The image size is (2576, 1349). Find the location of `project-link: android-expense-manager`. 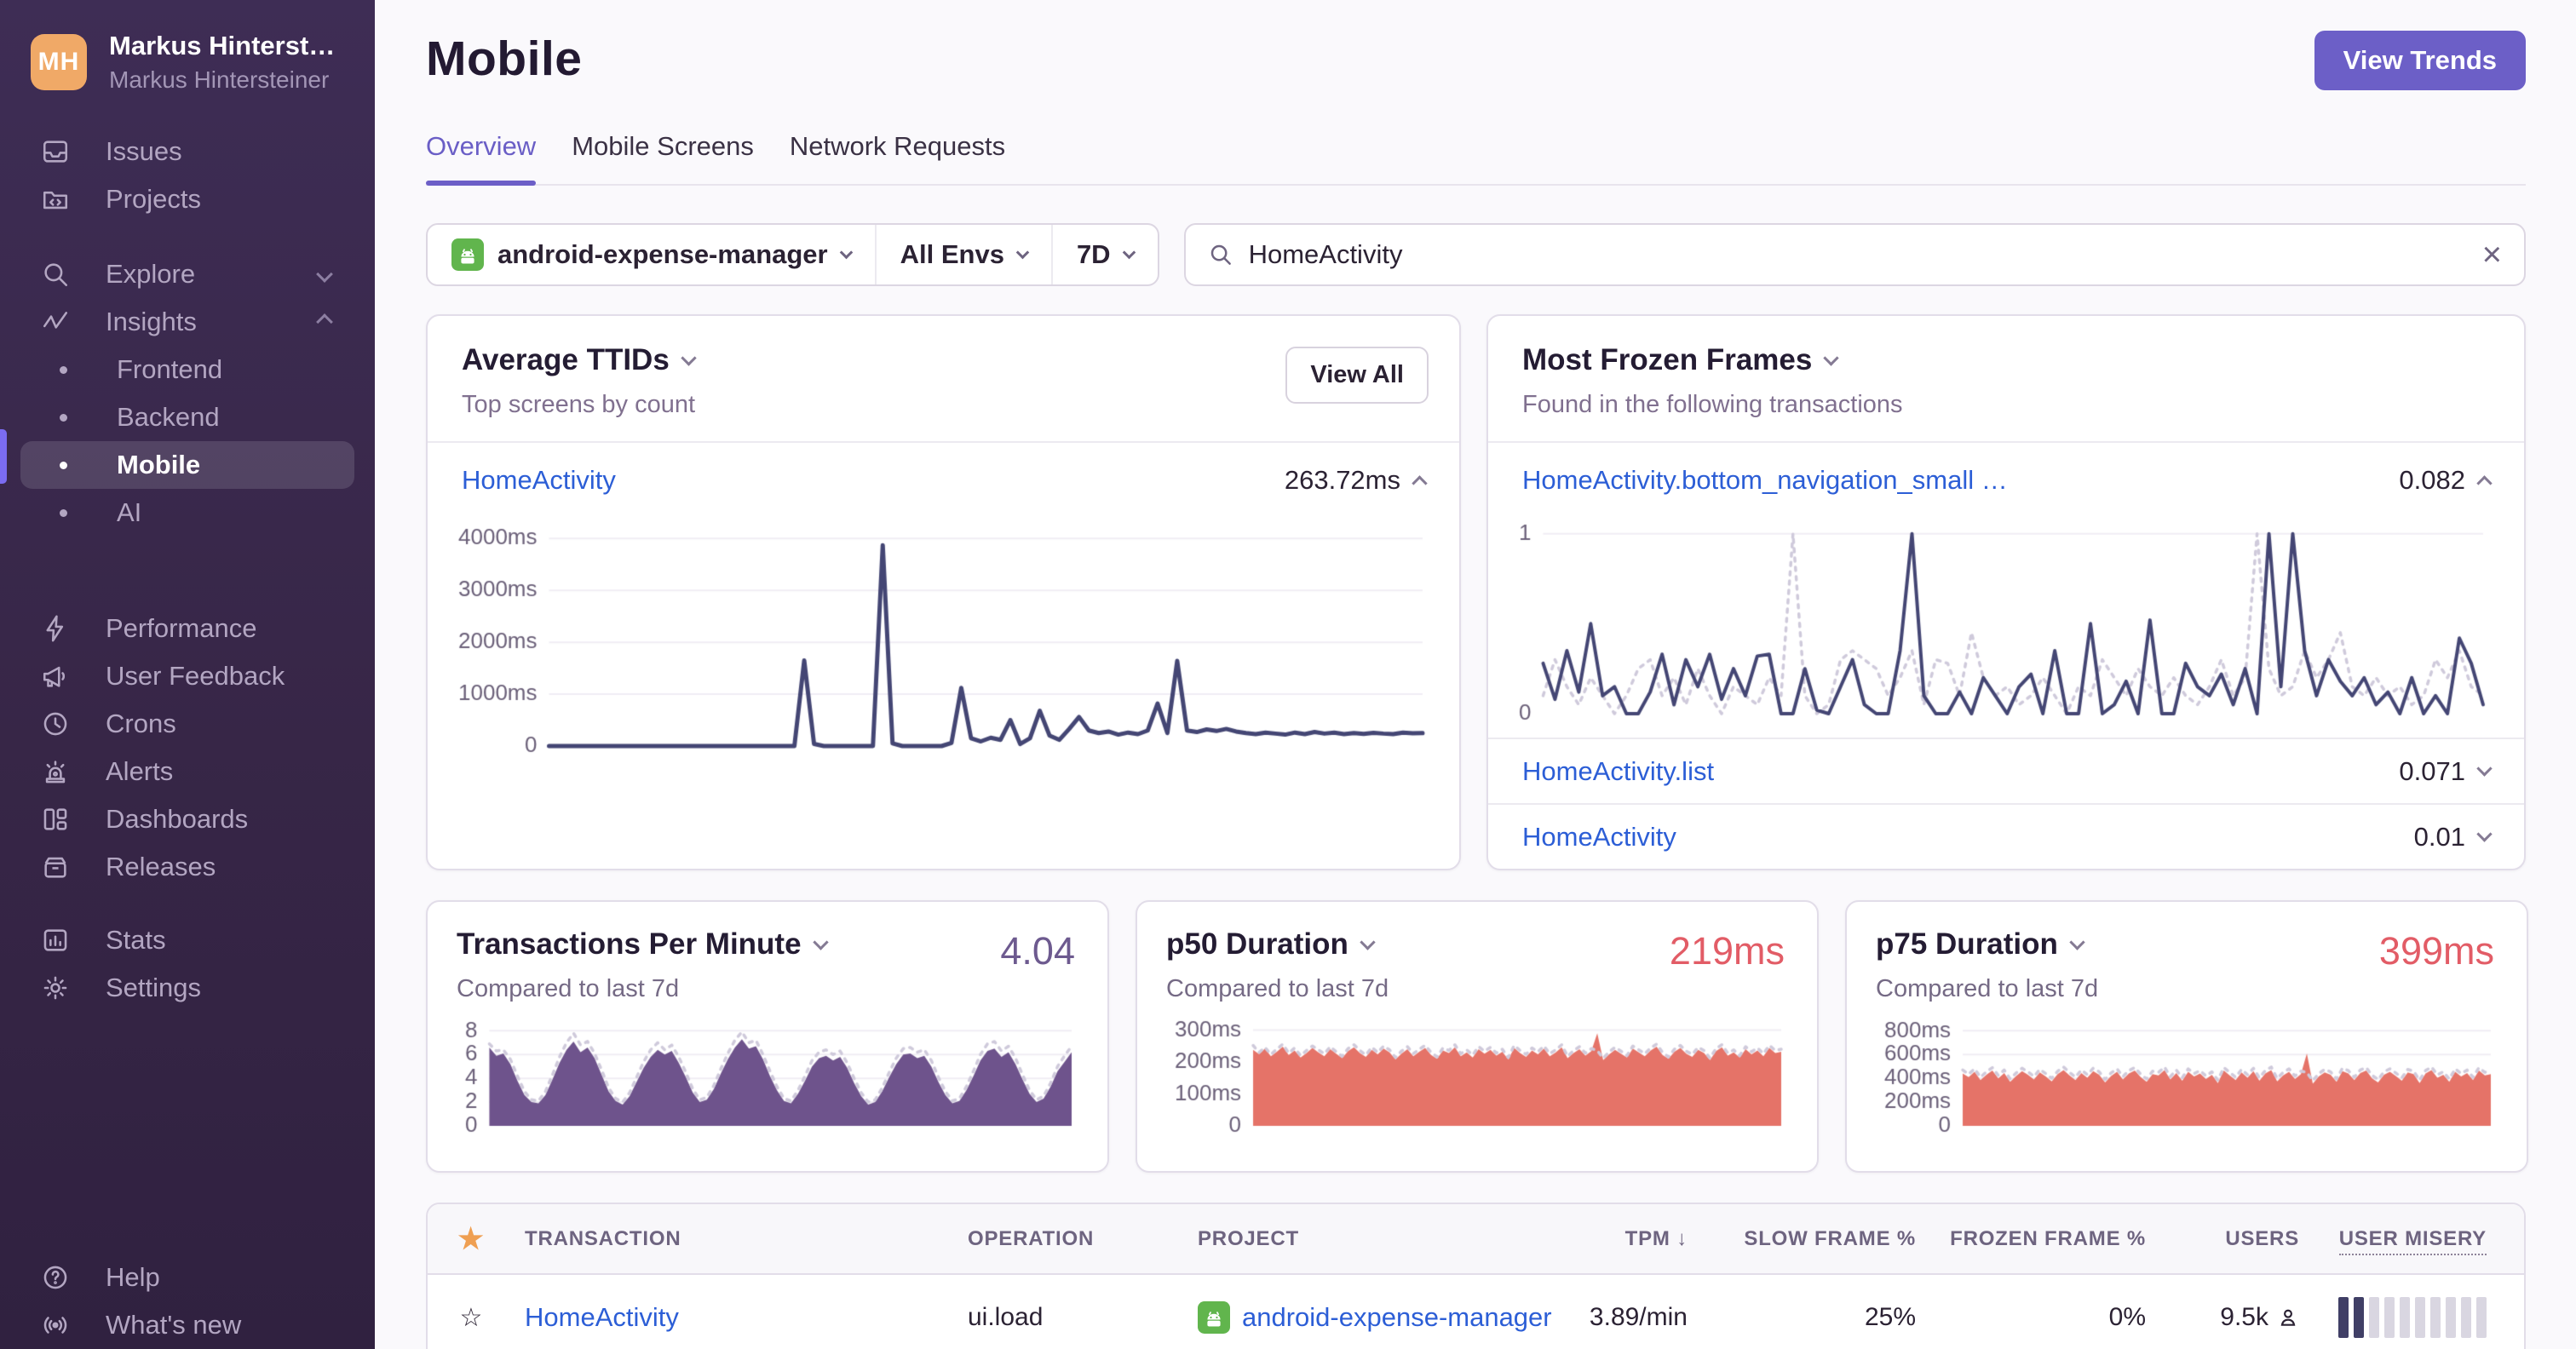

project-link: android-expense-manager is located at coordinates (1397, 1317).